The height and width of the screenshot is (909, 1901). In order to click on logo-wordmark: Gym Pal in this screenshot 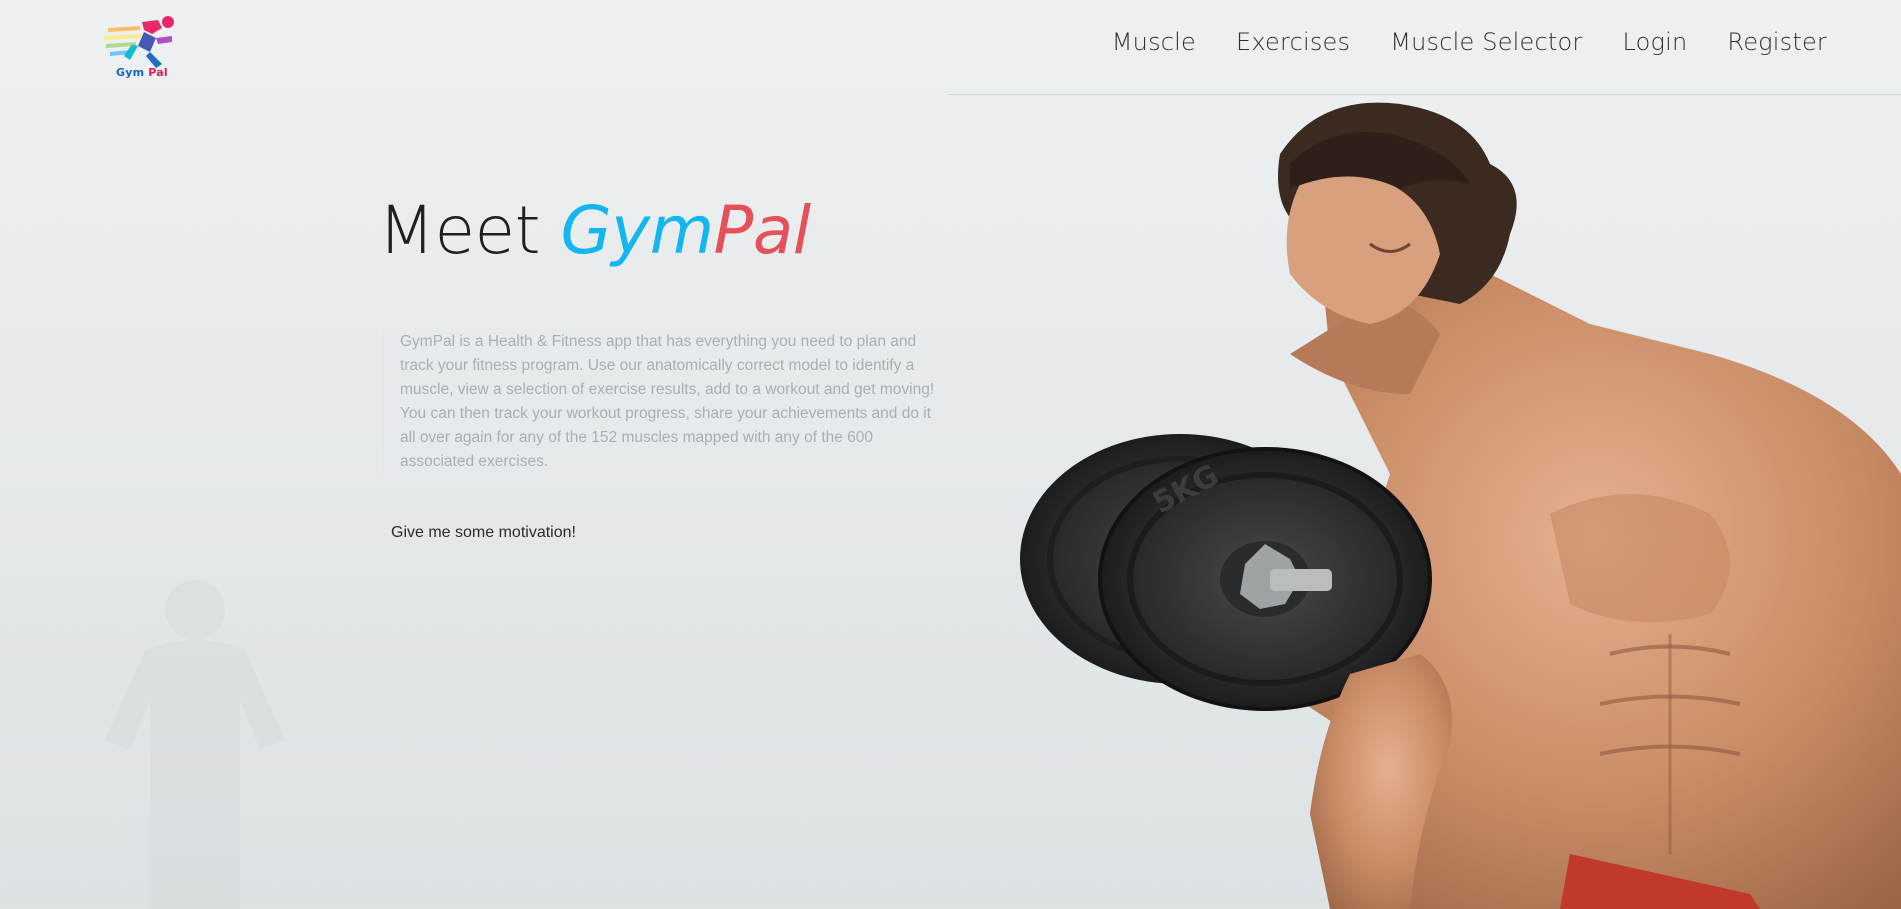, I will do `click(142, 72)`.